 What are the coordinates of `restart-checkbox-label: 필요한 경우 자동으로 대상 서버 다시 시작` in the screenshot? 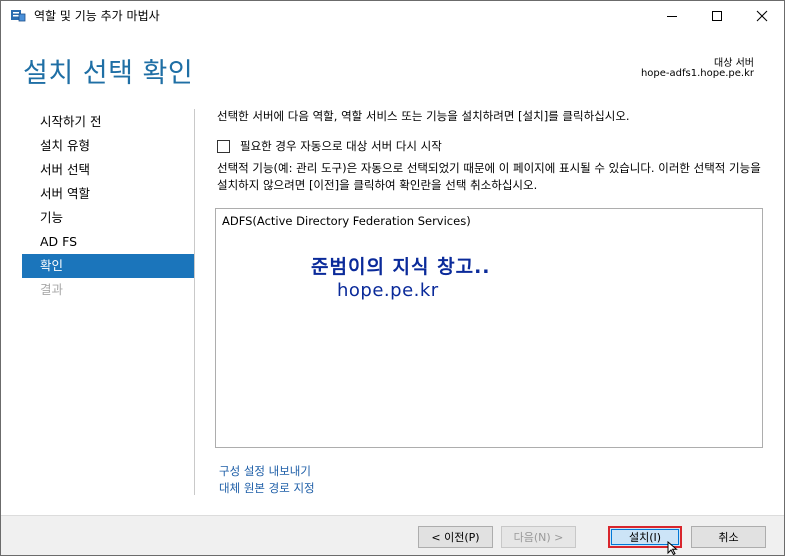 It's located at (341, 146).